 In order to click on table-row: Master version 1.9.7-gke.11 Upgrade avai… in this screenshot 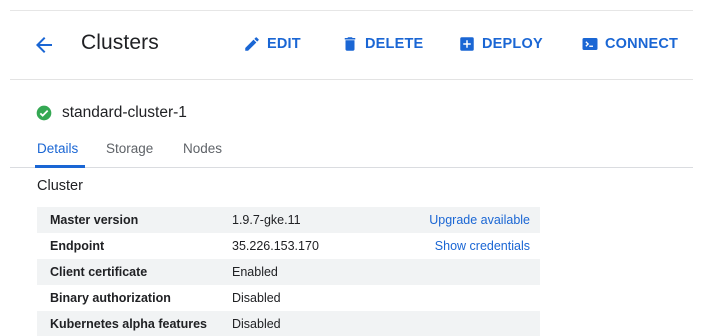, I will do `click(288, 220)`.